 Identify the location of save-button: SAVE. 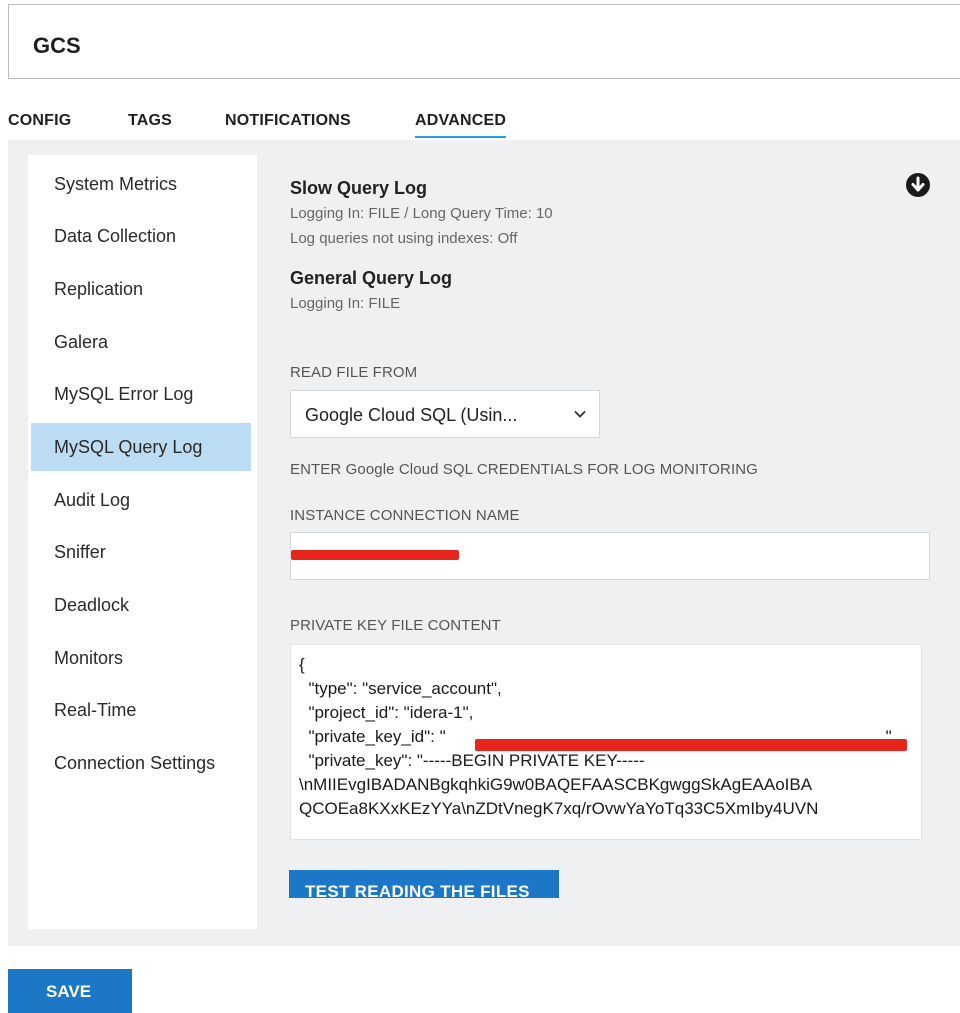
(70, 991).